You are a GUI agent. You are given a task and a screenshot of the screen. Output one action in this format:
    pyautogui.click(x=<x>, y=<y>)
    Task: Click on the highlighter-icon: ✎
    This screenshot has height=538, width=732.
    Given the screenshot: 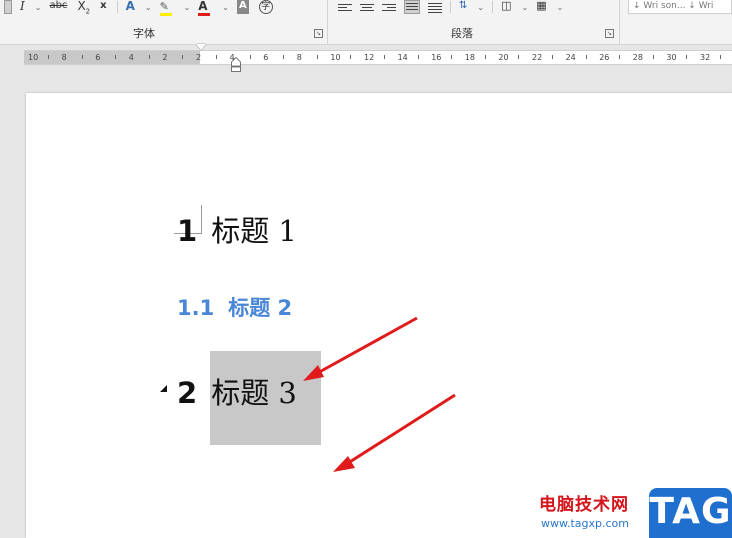 What is the action you would take?
    pyautogui.click(x=164, y=6)
    